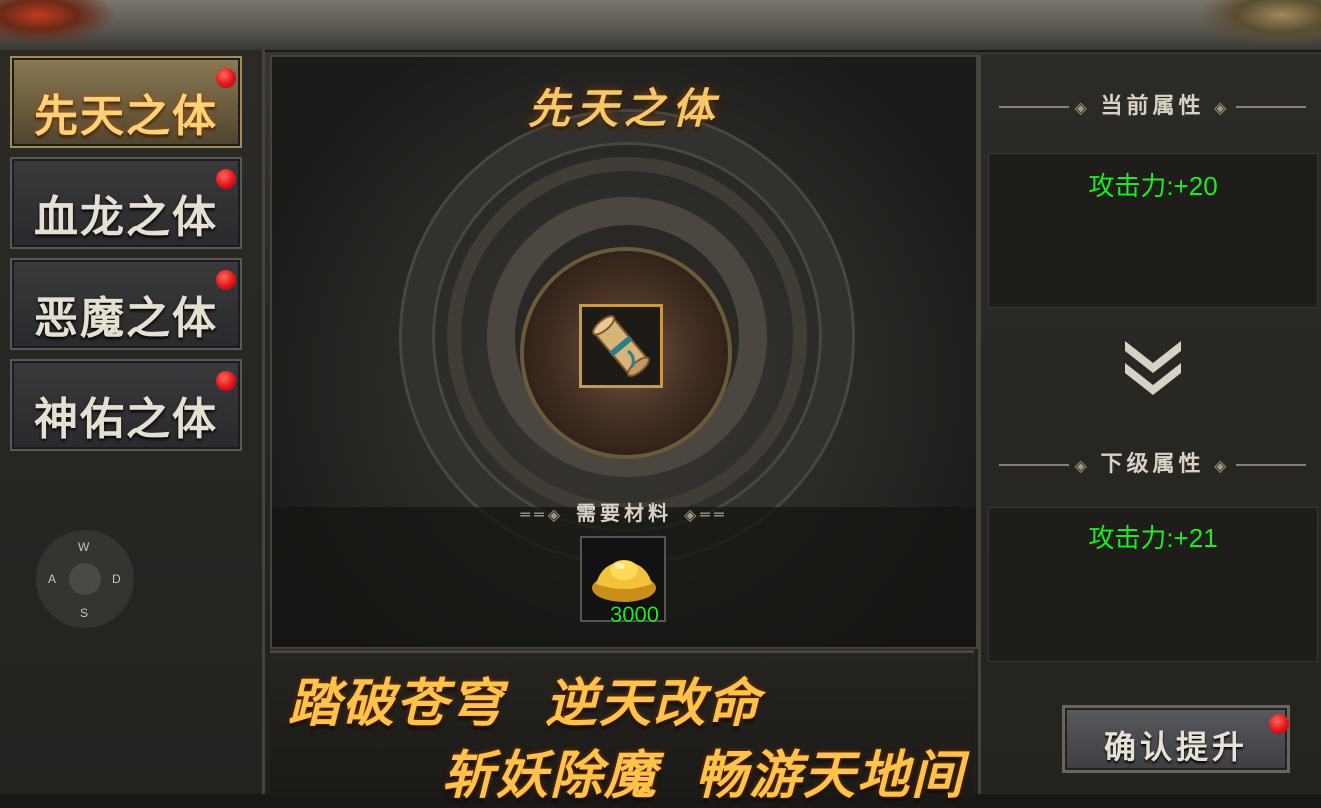  What do you see at coordinates (84, 547) in the screenshot?
I see `joystick-key-up: W` at bounding box center [84, 547].